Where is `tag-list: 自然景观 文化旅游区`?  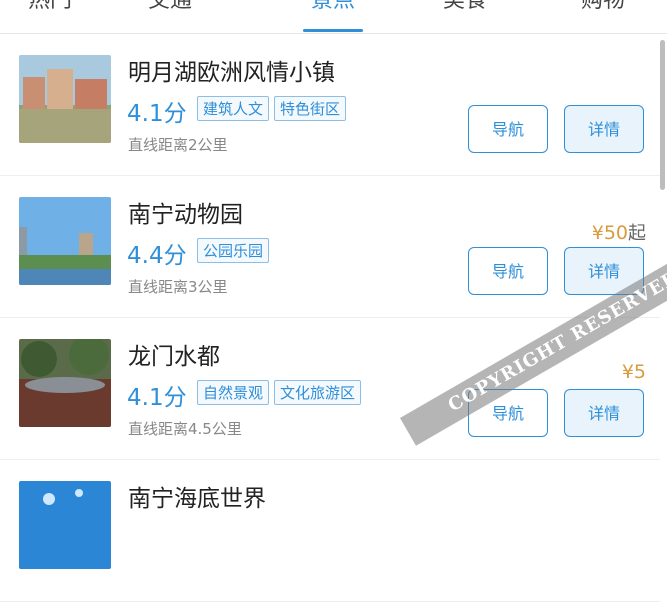
tag-list: 自然景观 文化旅游区 is located at coordinates (279, 392).